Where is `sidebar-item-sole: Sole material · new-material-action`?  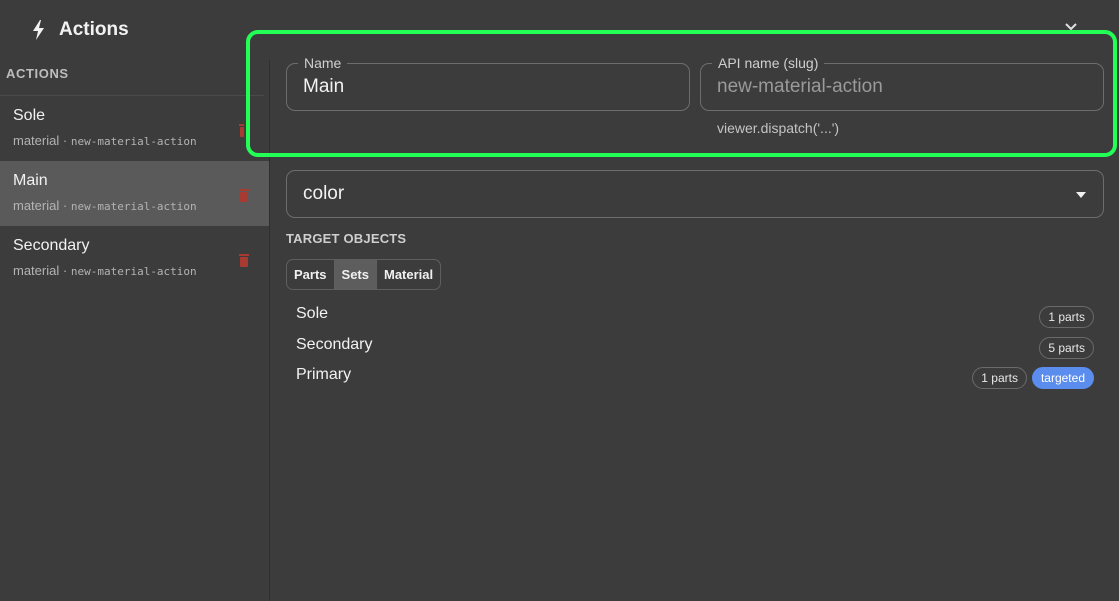 sidebar-item-sole: Sole material · new-material-action is located at coordinates (134, 128).